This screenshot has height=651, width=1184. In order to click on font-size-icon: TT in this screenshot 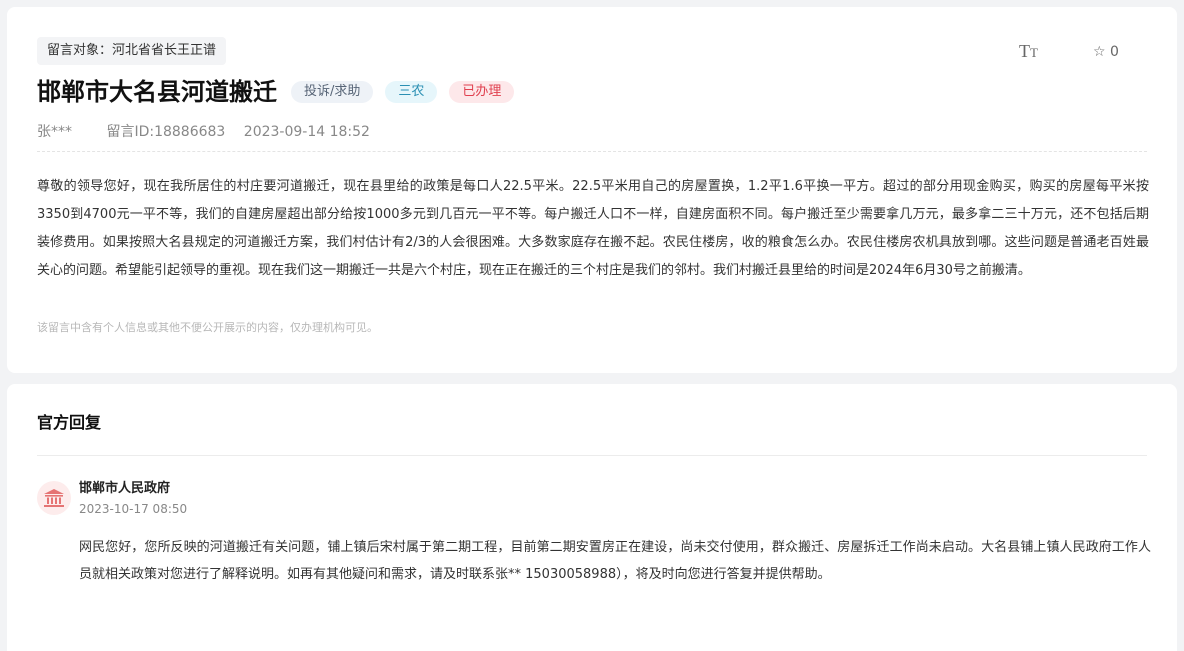, I will do `click(1028, 51)`.